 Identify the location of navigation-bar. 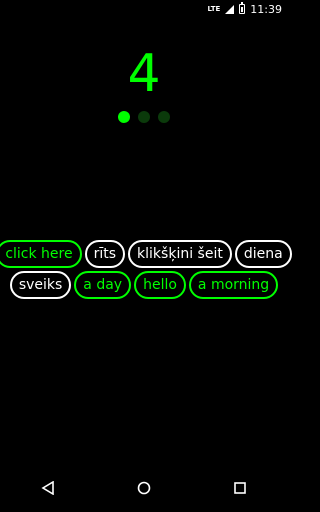
(144, 488).